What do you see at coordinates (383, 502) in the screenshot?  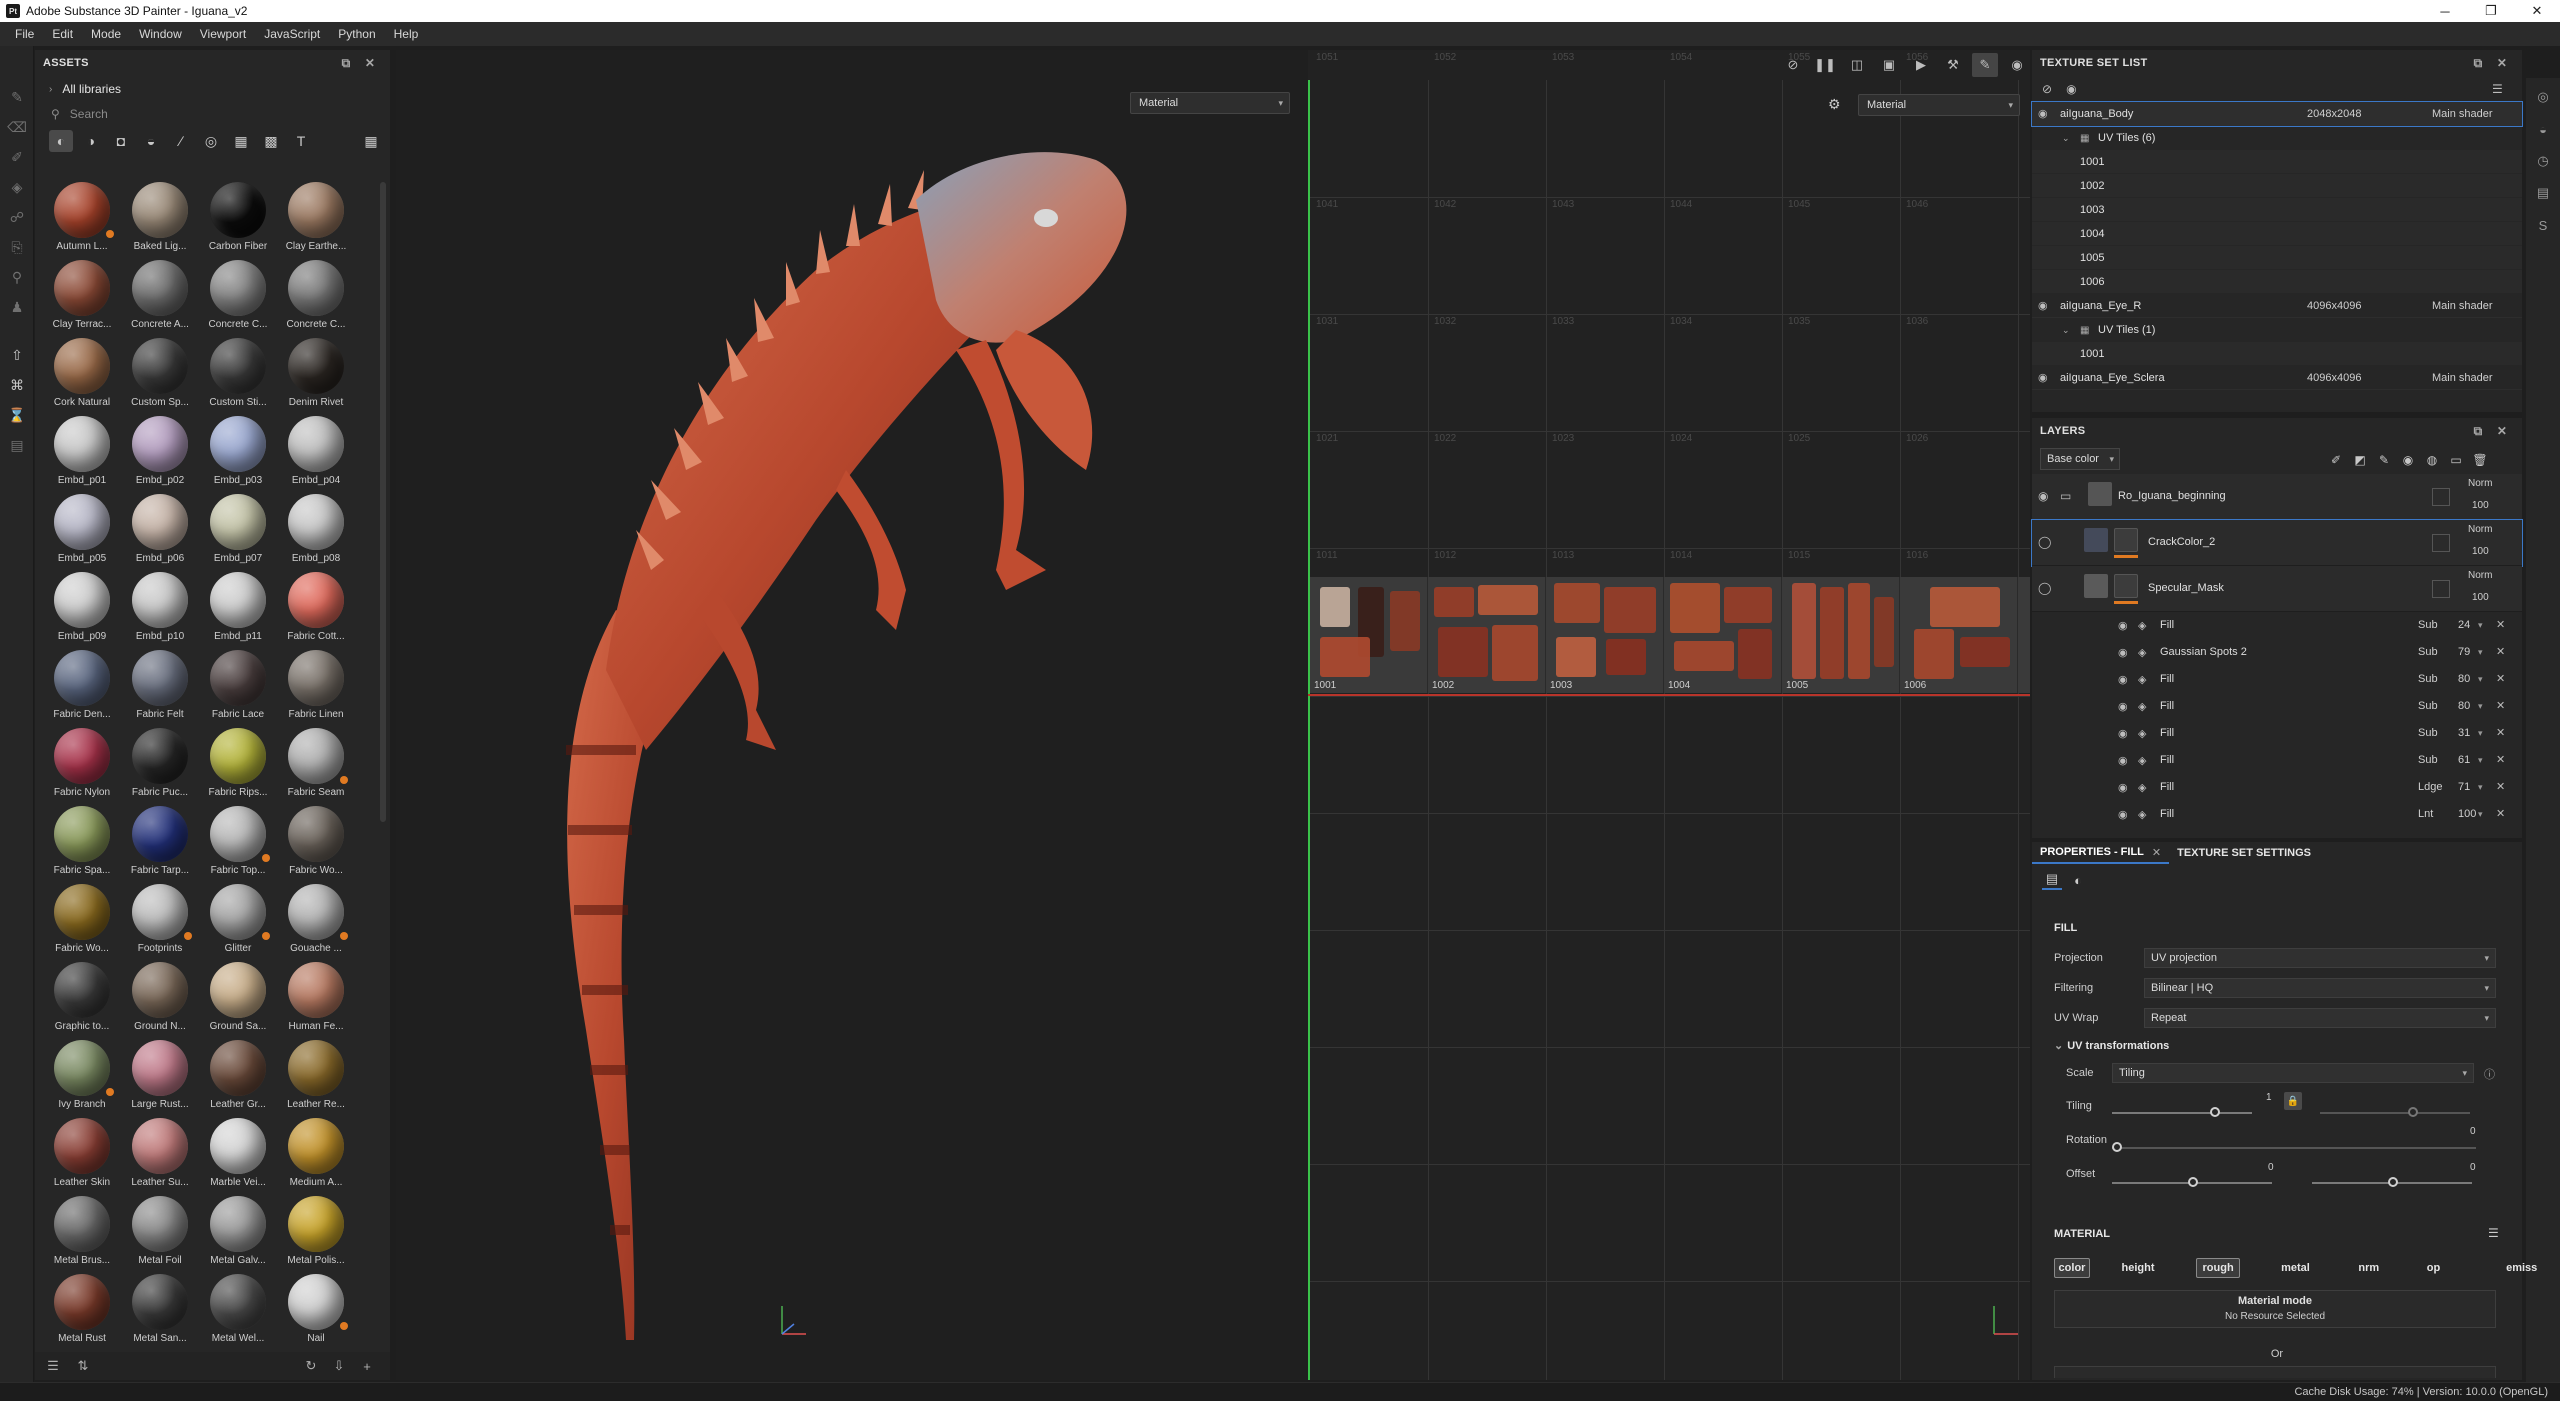 I see `assets-scrollbar` at bounding box center [383, 502].